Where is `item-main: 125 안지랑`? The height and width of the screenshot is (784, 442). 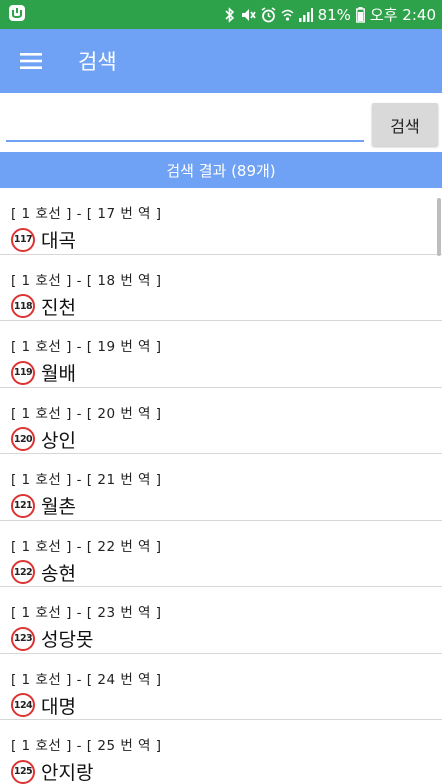 item-main: 125 안지랑 is located at coordinates (226, 771).